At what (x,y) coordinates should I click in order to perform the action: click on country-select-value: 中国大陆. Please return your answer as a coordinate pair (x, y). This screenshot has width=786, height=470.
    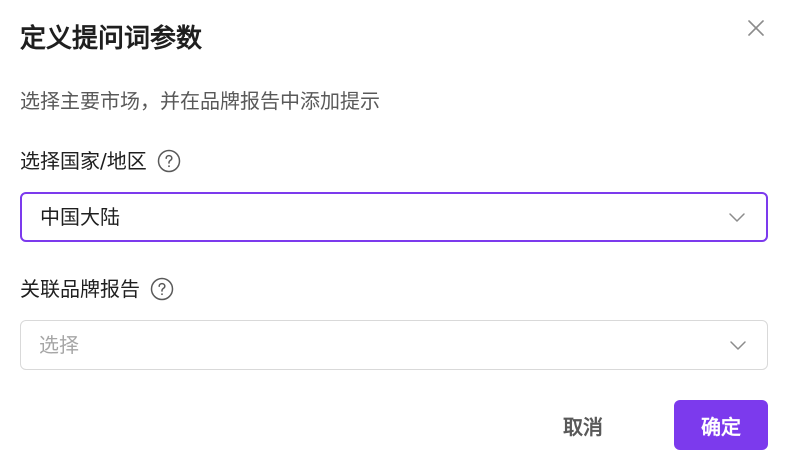
    Looking at the image, I should click on (80, 217).